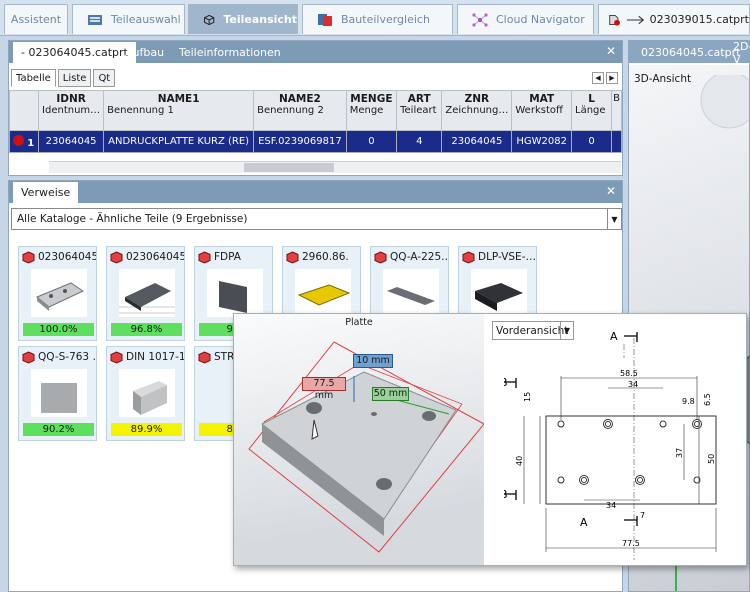 The image size is (750, 592). I want to click on subtab-qt-label: Qt, so click(104, 78).